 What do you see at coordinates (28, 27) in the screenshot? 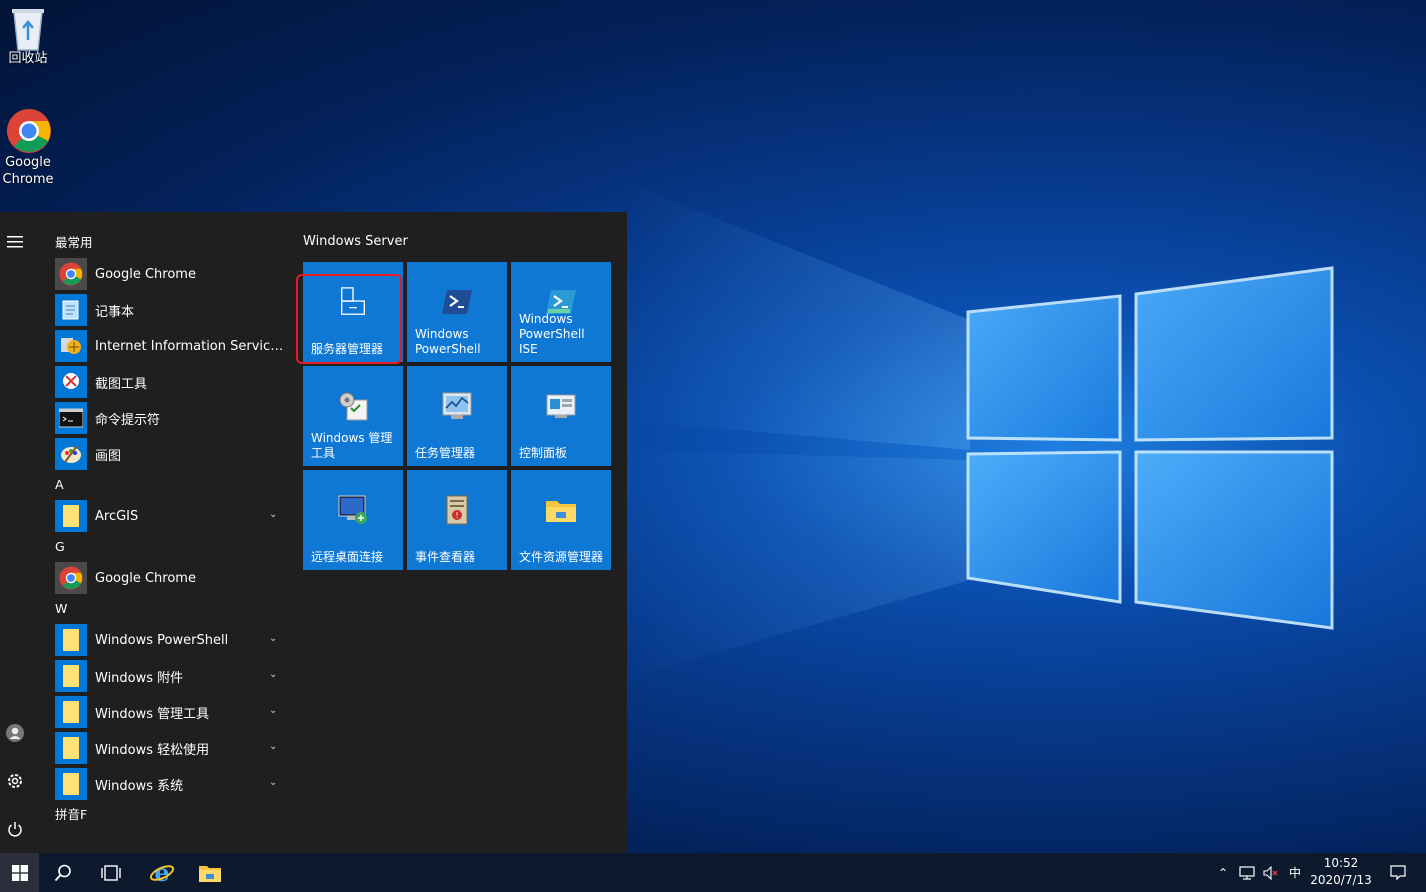
I see `recycle-bin-icon` at bounding box center [28, 27].